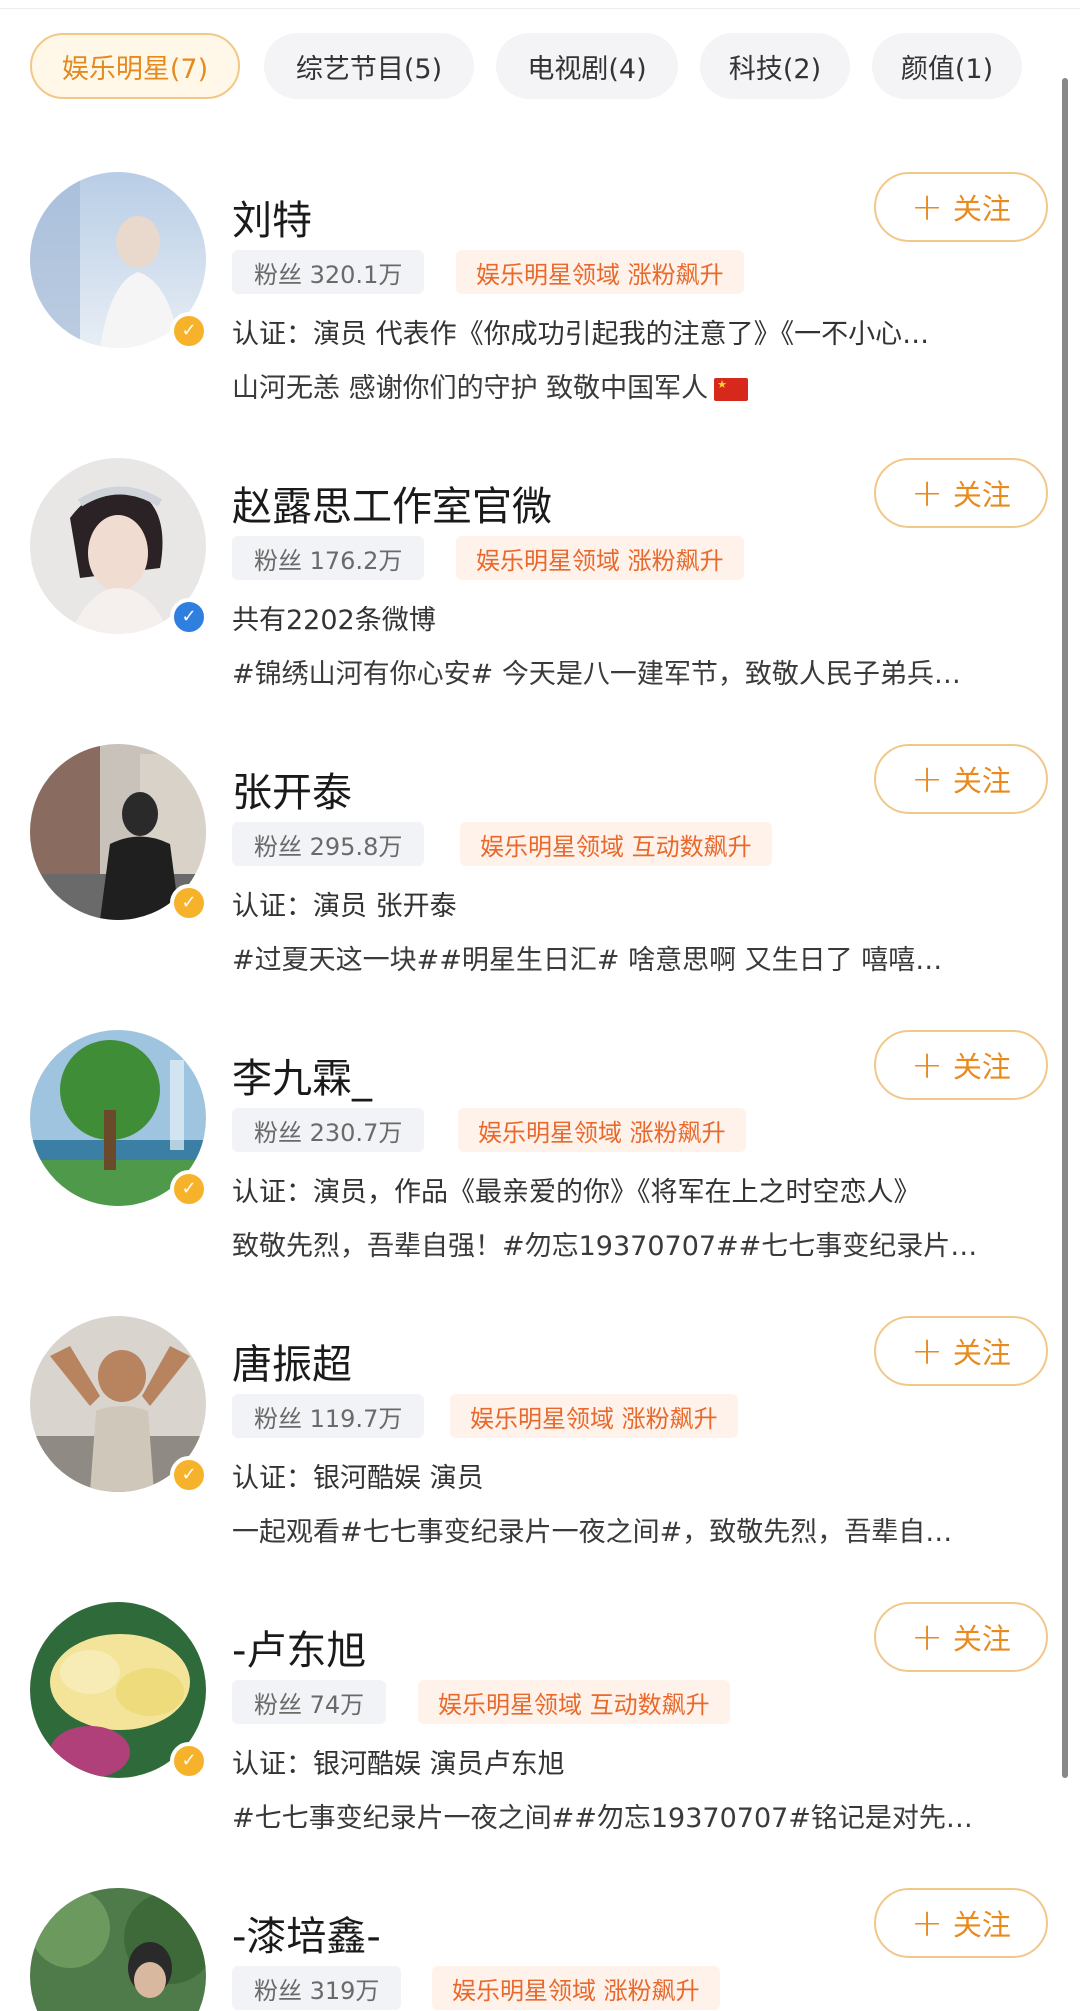 The width and height of the screenshot is (1080, 2011). I want to click on verification-text: 认证：演员，作品《最亲爱的你》《将军在上之时空恋人》, so click(576, 1192).